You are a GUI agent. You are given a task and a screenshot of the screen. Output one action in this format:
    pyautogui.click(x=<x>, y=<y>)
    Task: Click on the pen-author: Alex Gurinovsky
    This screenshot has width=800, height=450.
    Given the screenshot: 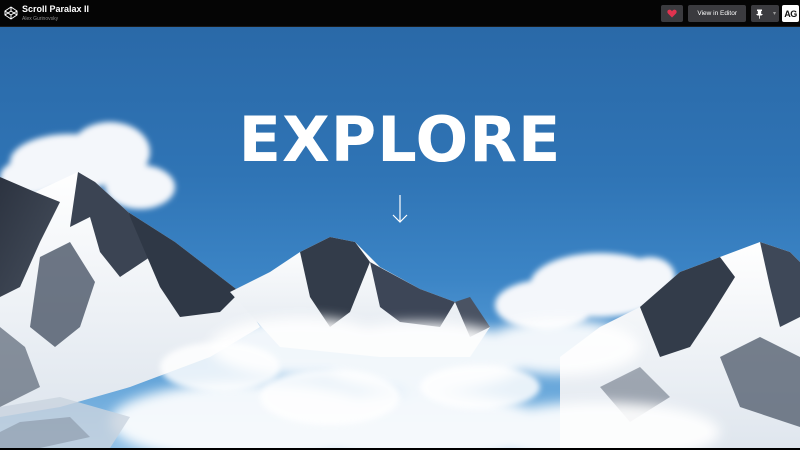 What is the action you would take?
    pyautogui.click(x=55, y=19)
    